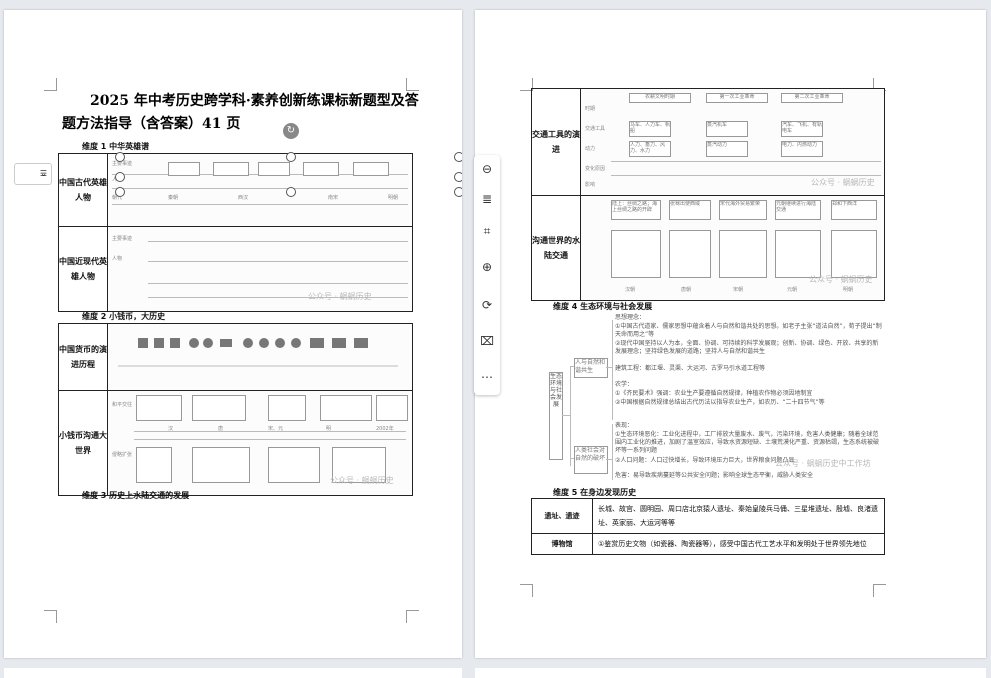 The image size is (991, 678). Describe the element at coordinates (591, 460) in the screenshot. I see `mindmap-branch-damage: 人类社会对自然的破坏` at that location.